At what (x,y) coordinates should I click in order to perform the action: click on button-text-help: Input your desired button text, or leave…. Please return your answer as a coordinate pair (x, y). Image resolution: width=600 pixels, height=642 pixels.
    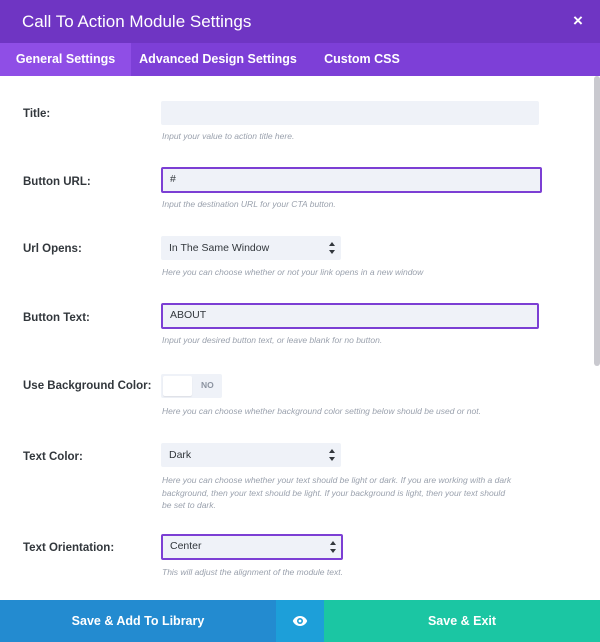
    Looking at the image, I should click on (272, 340).